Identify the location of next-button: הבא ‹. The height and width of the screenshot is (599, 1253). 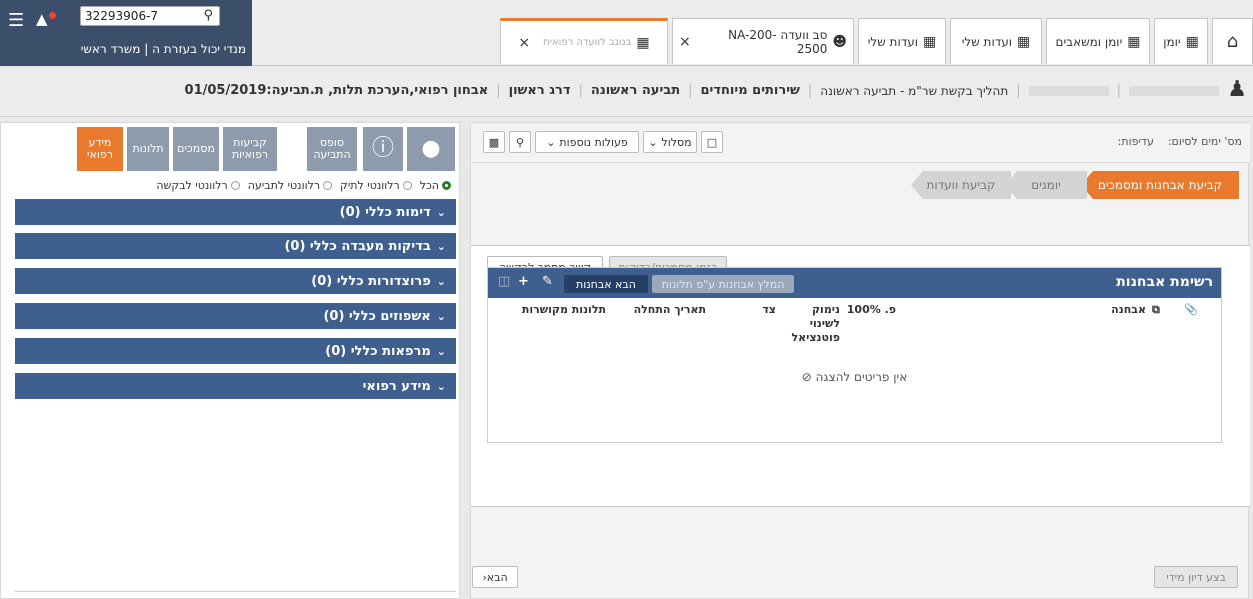
(495, 577).